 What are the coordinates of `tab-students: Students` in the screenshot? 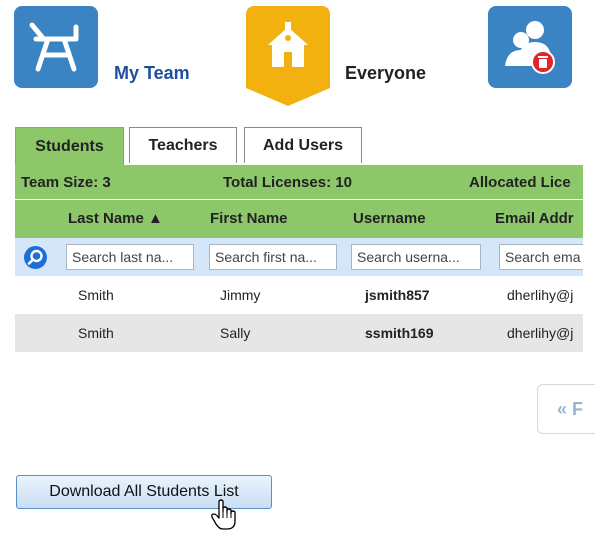 It's located at (69, 146).